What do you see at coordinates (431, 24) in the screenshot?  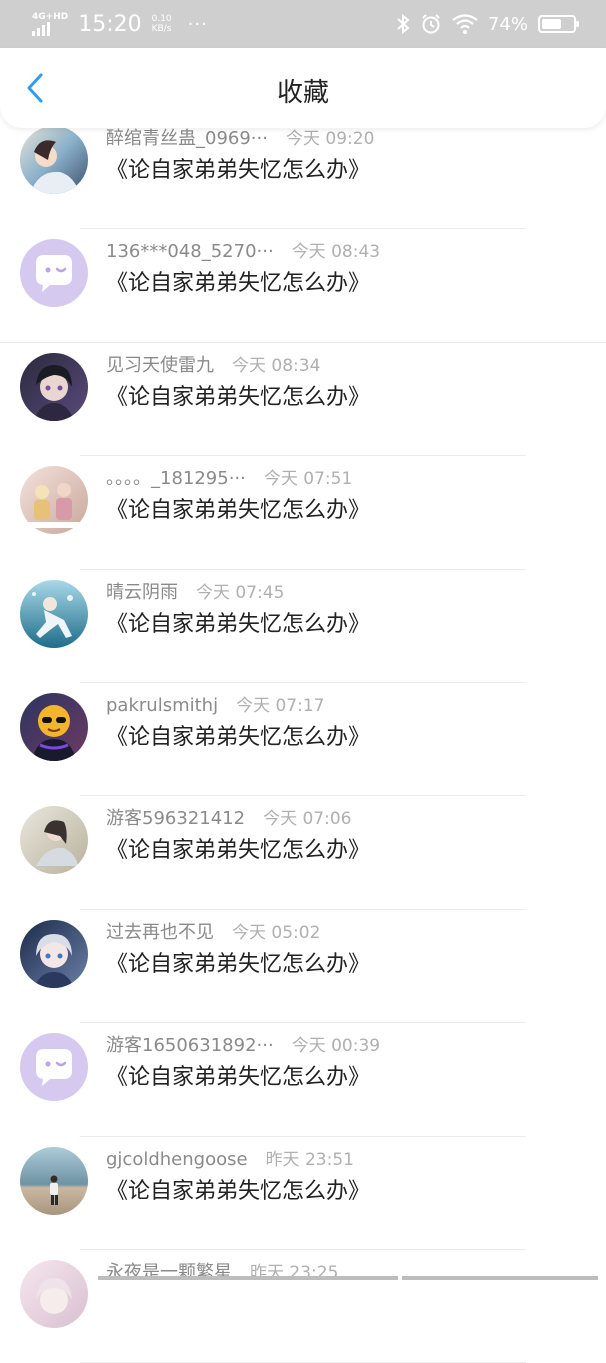 I see `alarm-icon` at bounding box center [431, 24].